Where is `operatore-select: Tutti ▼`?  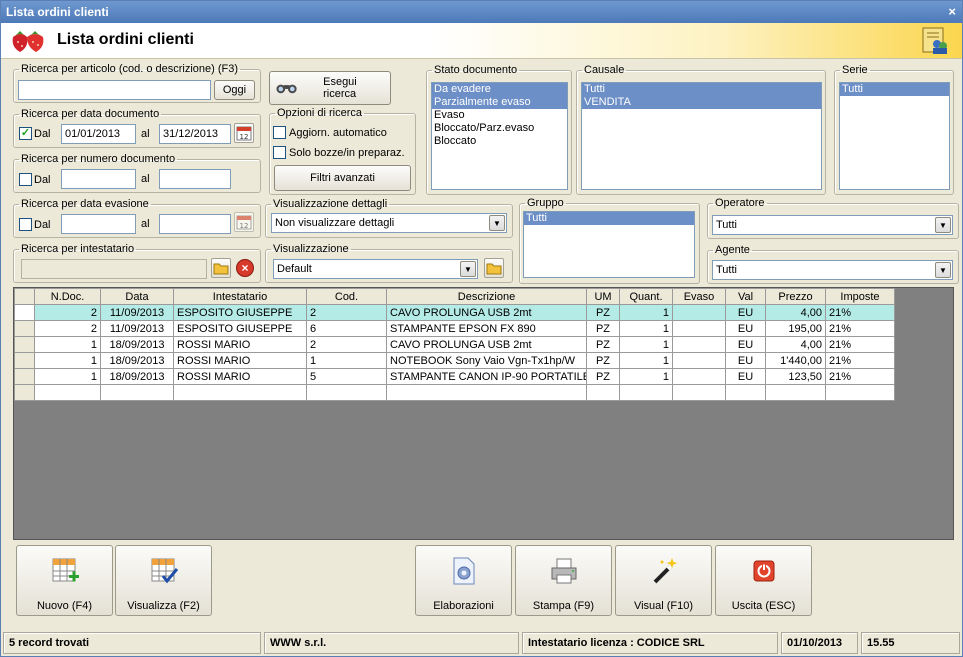
operatore-select: Tutti ▼ is located at coordinates (832, 225).